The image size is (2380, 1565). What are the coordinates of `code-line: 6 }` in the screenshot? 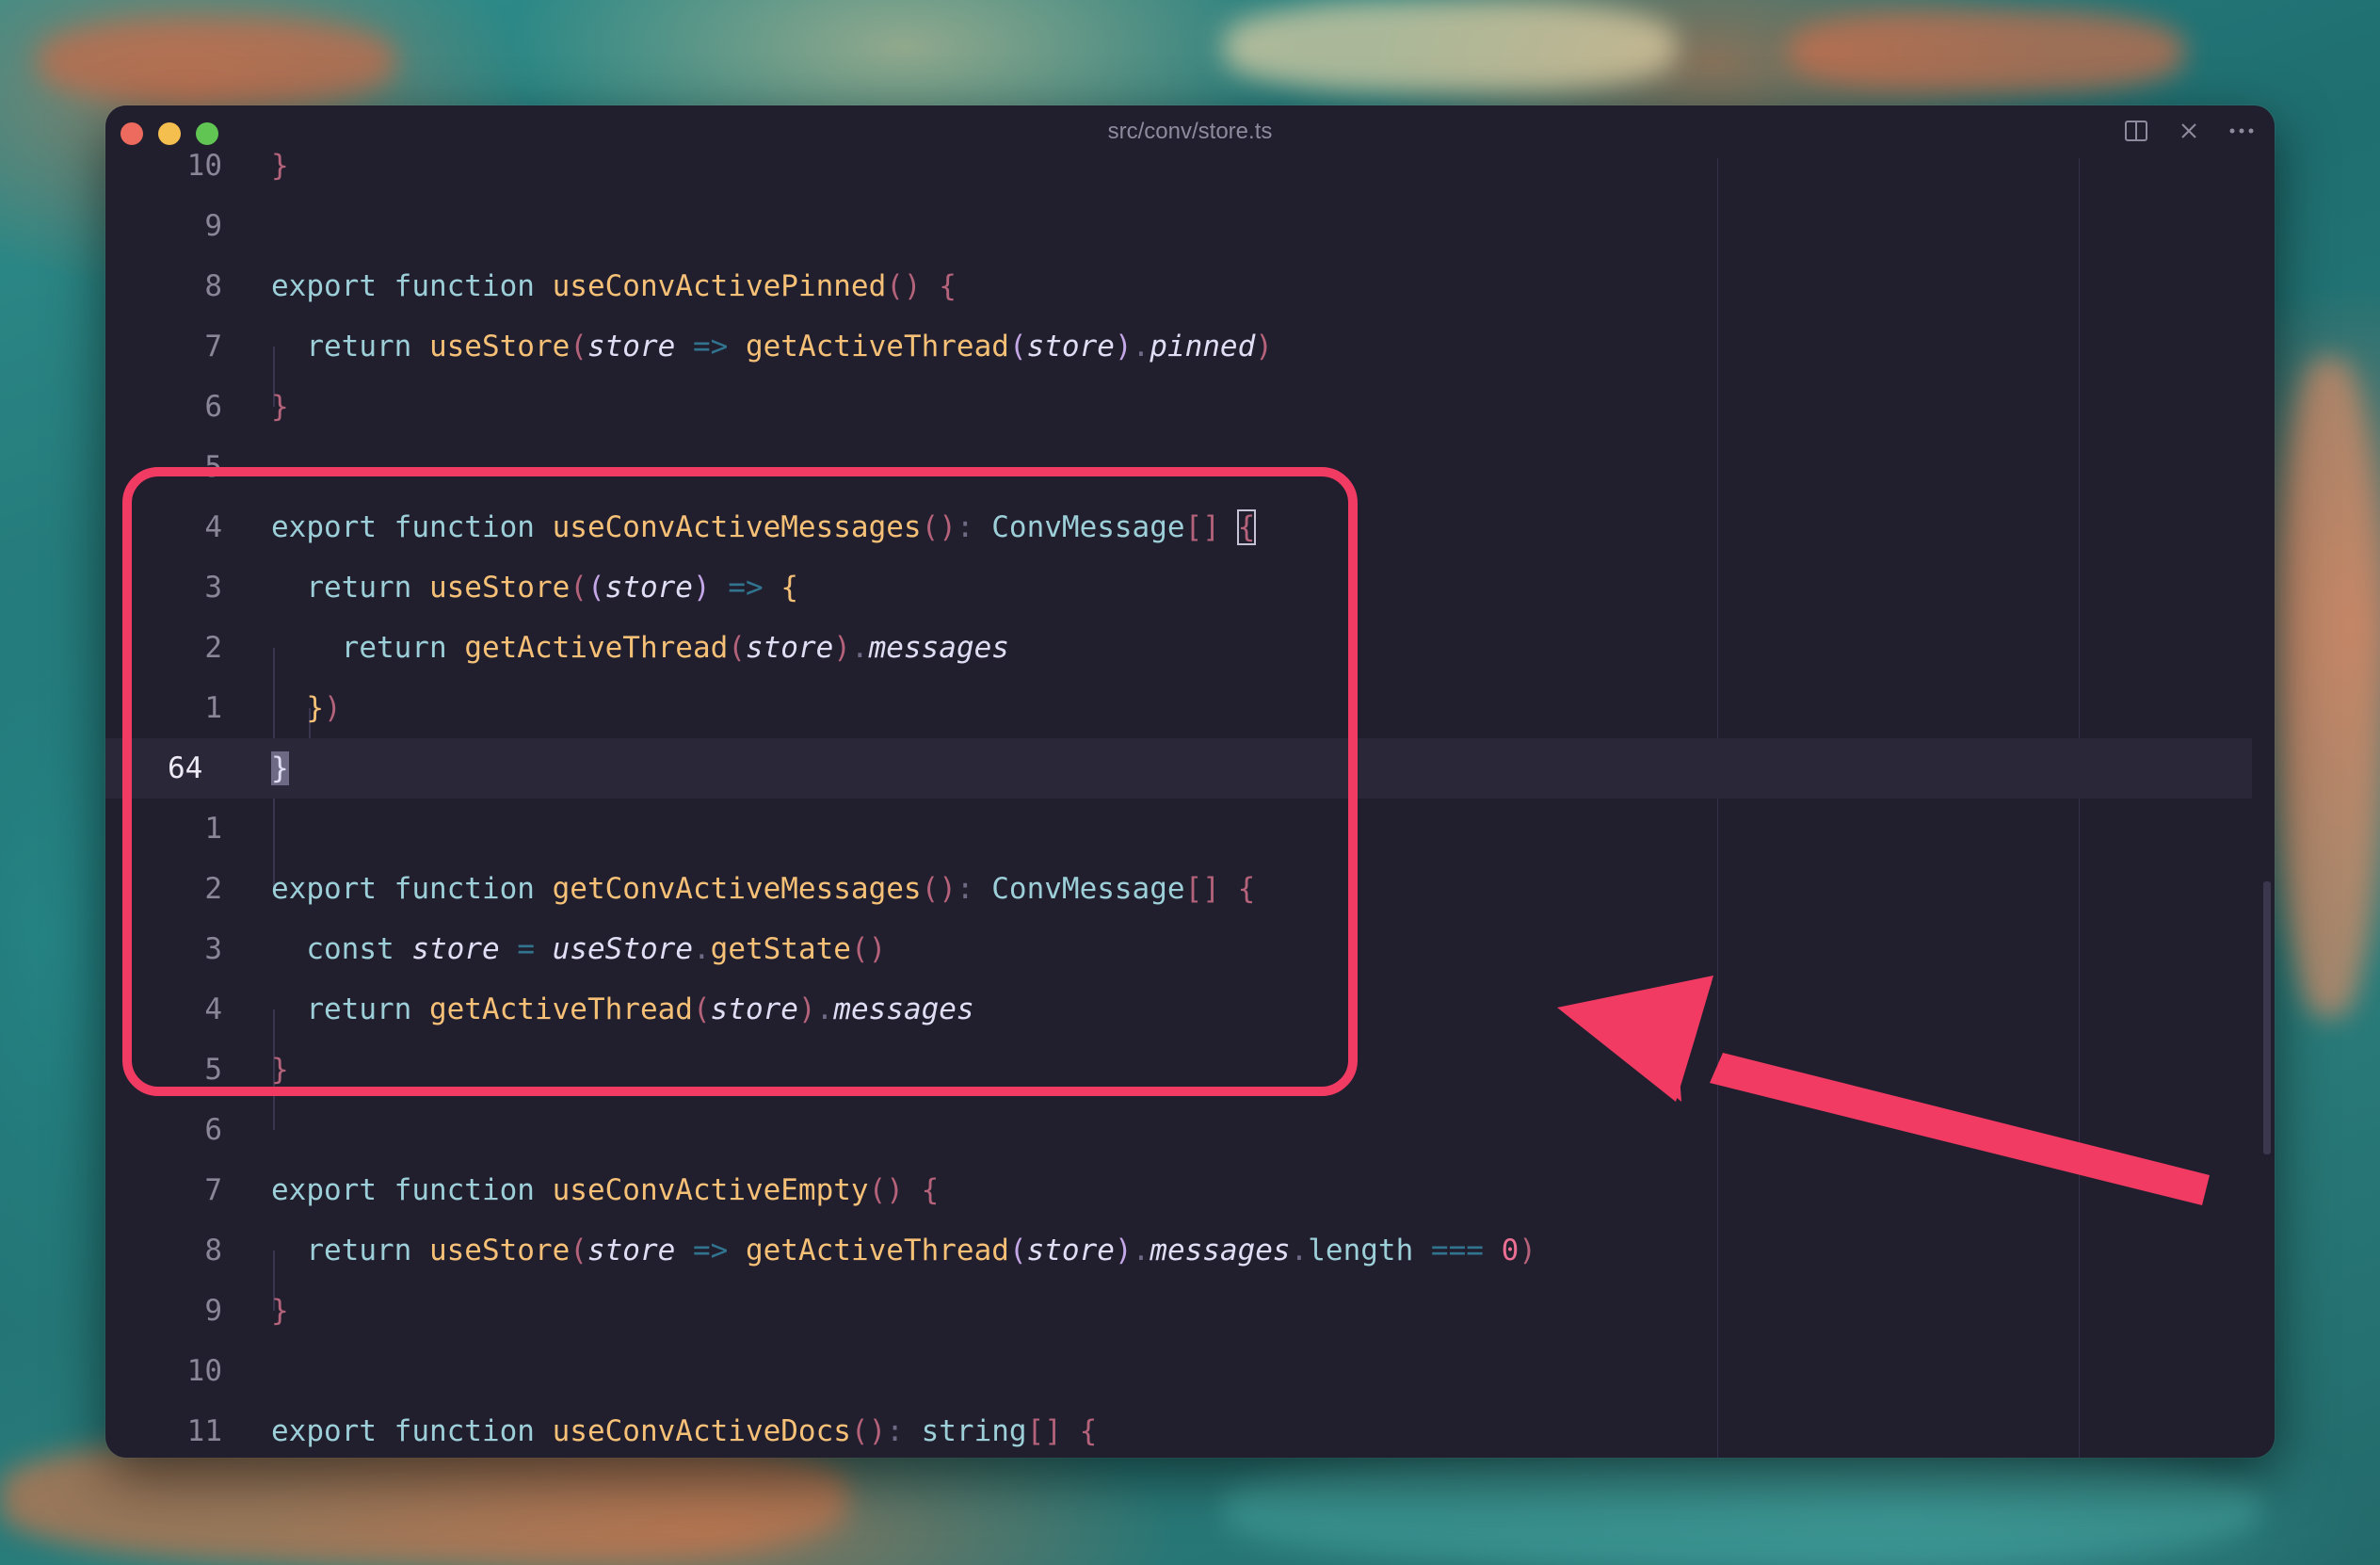 It's located at (1178, 407).